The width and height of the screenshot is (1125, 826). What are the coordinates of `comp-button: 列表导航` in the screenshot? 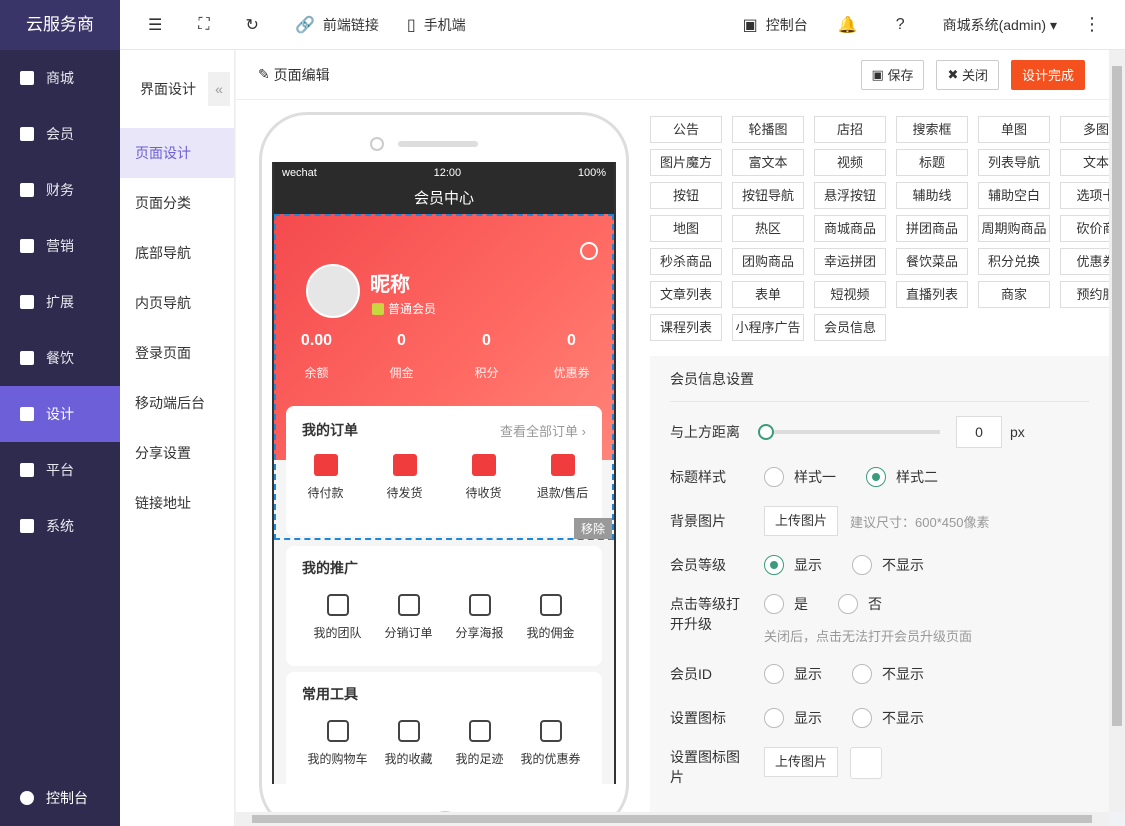 It's located at (1014, 162).